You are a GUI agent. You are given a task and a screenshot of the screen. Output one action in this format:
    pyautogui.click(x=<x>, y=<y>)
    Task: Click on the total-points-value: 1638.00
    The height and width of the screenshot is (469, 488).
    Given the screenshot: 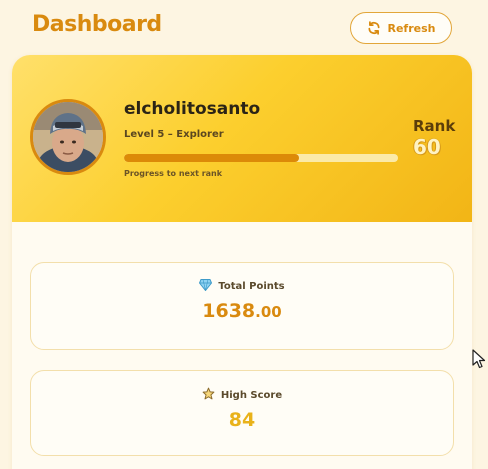 What is the action you would take?
    pyautogui.click(x=242, y=311)
    